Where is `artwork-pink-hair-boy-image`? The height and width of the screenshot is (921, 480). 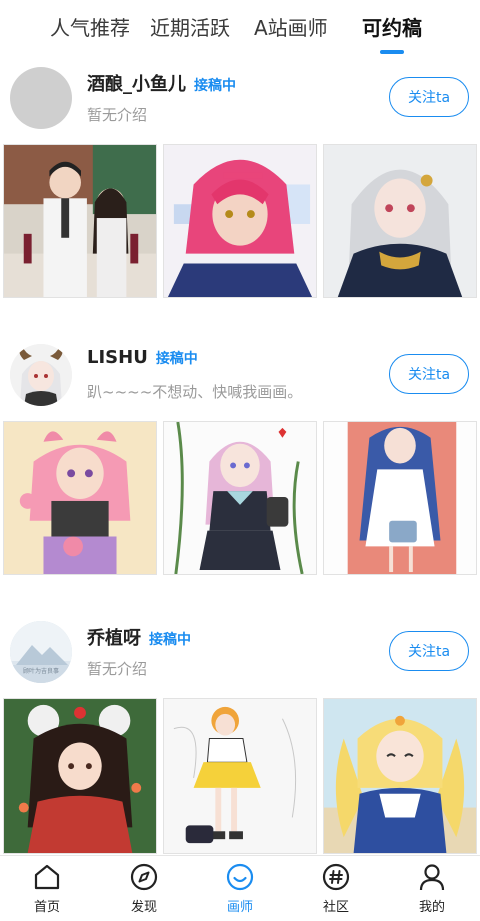
artwork-pink-hair-boy-image is located at coordinates (240, 221).